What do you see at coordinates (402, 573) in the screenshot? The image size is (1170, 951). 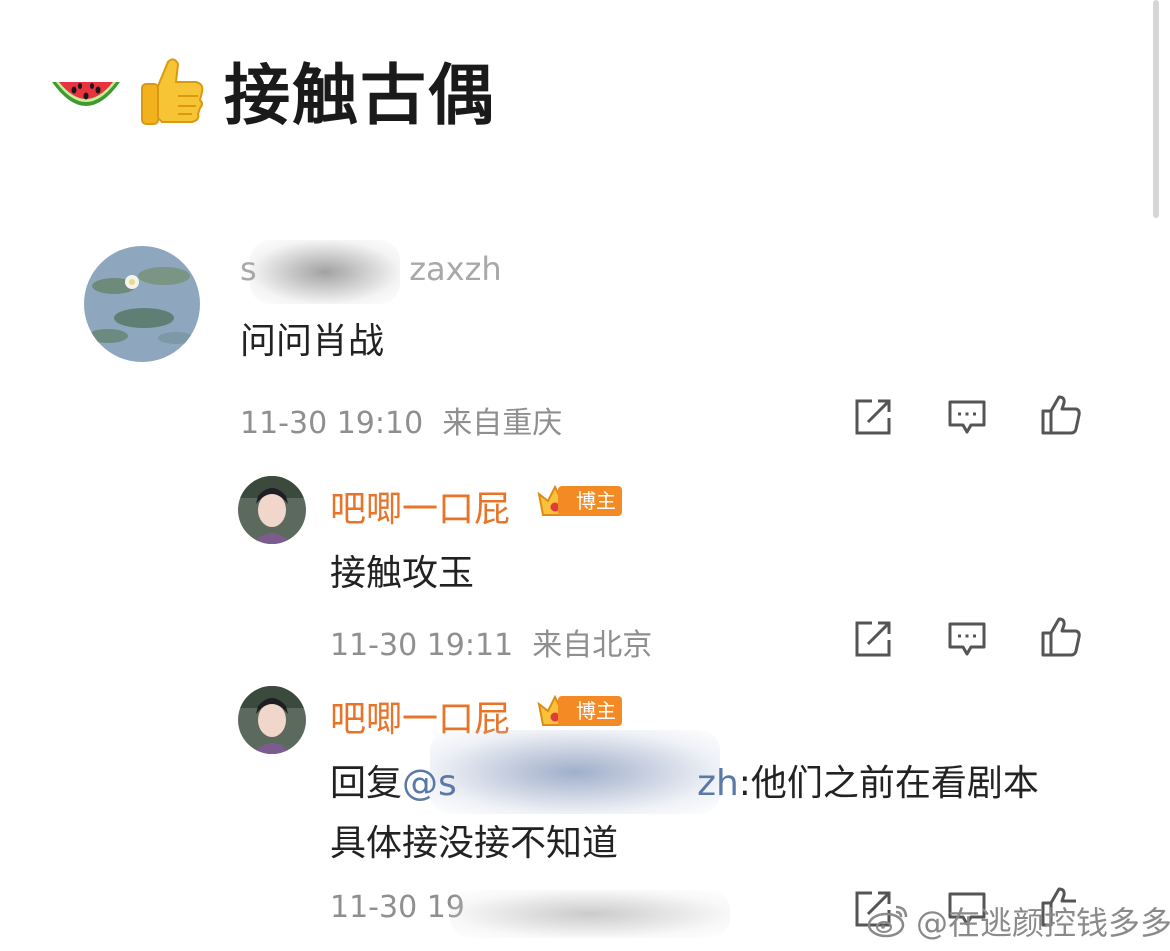 I see `comment-text: 接触攻玉` at bounding box center [402, 573].